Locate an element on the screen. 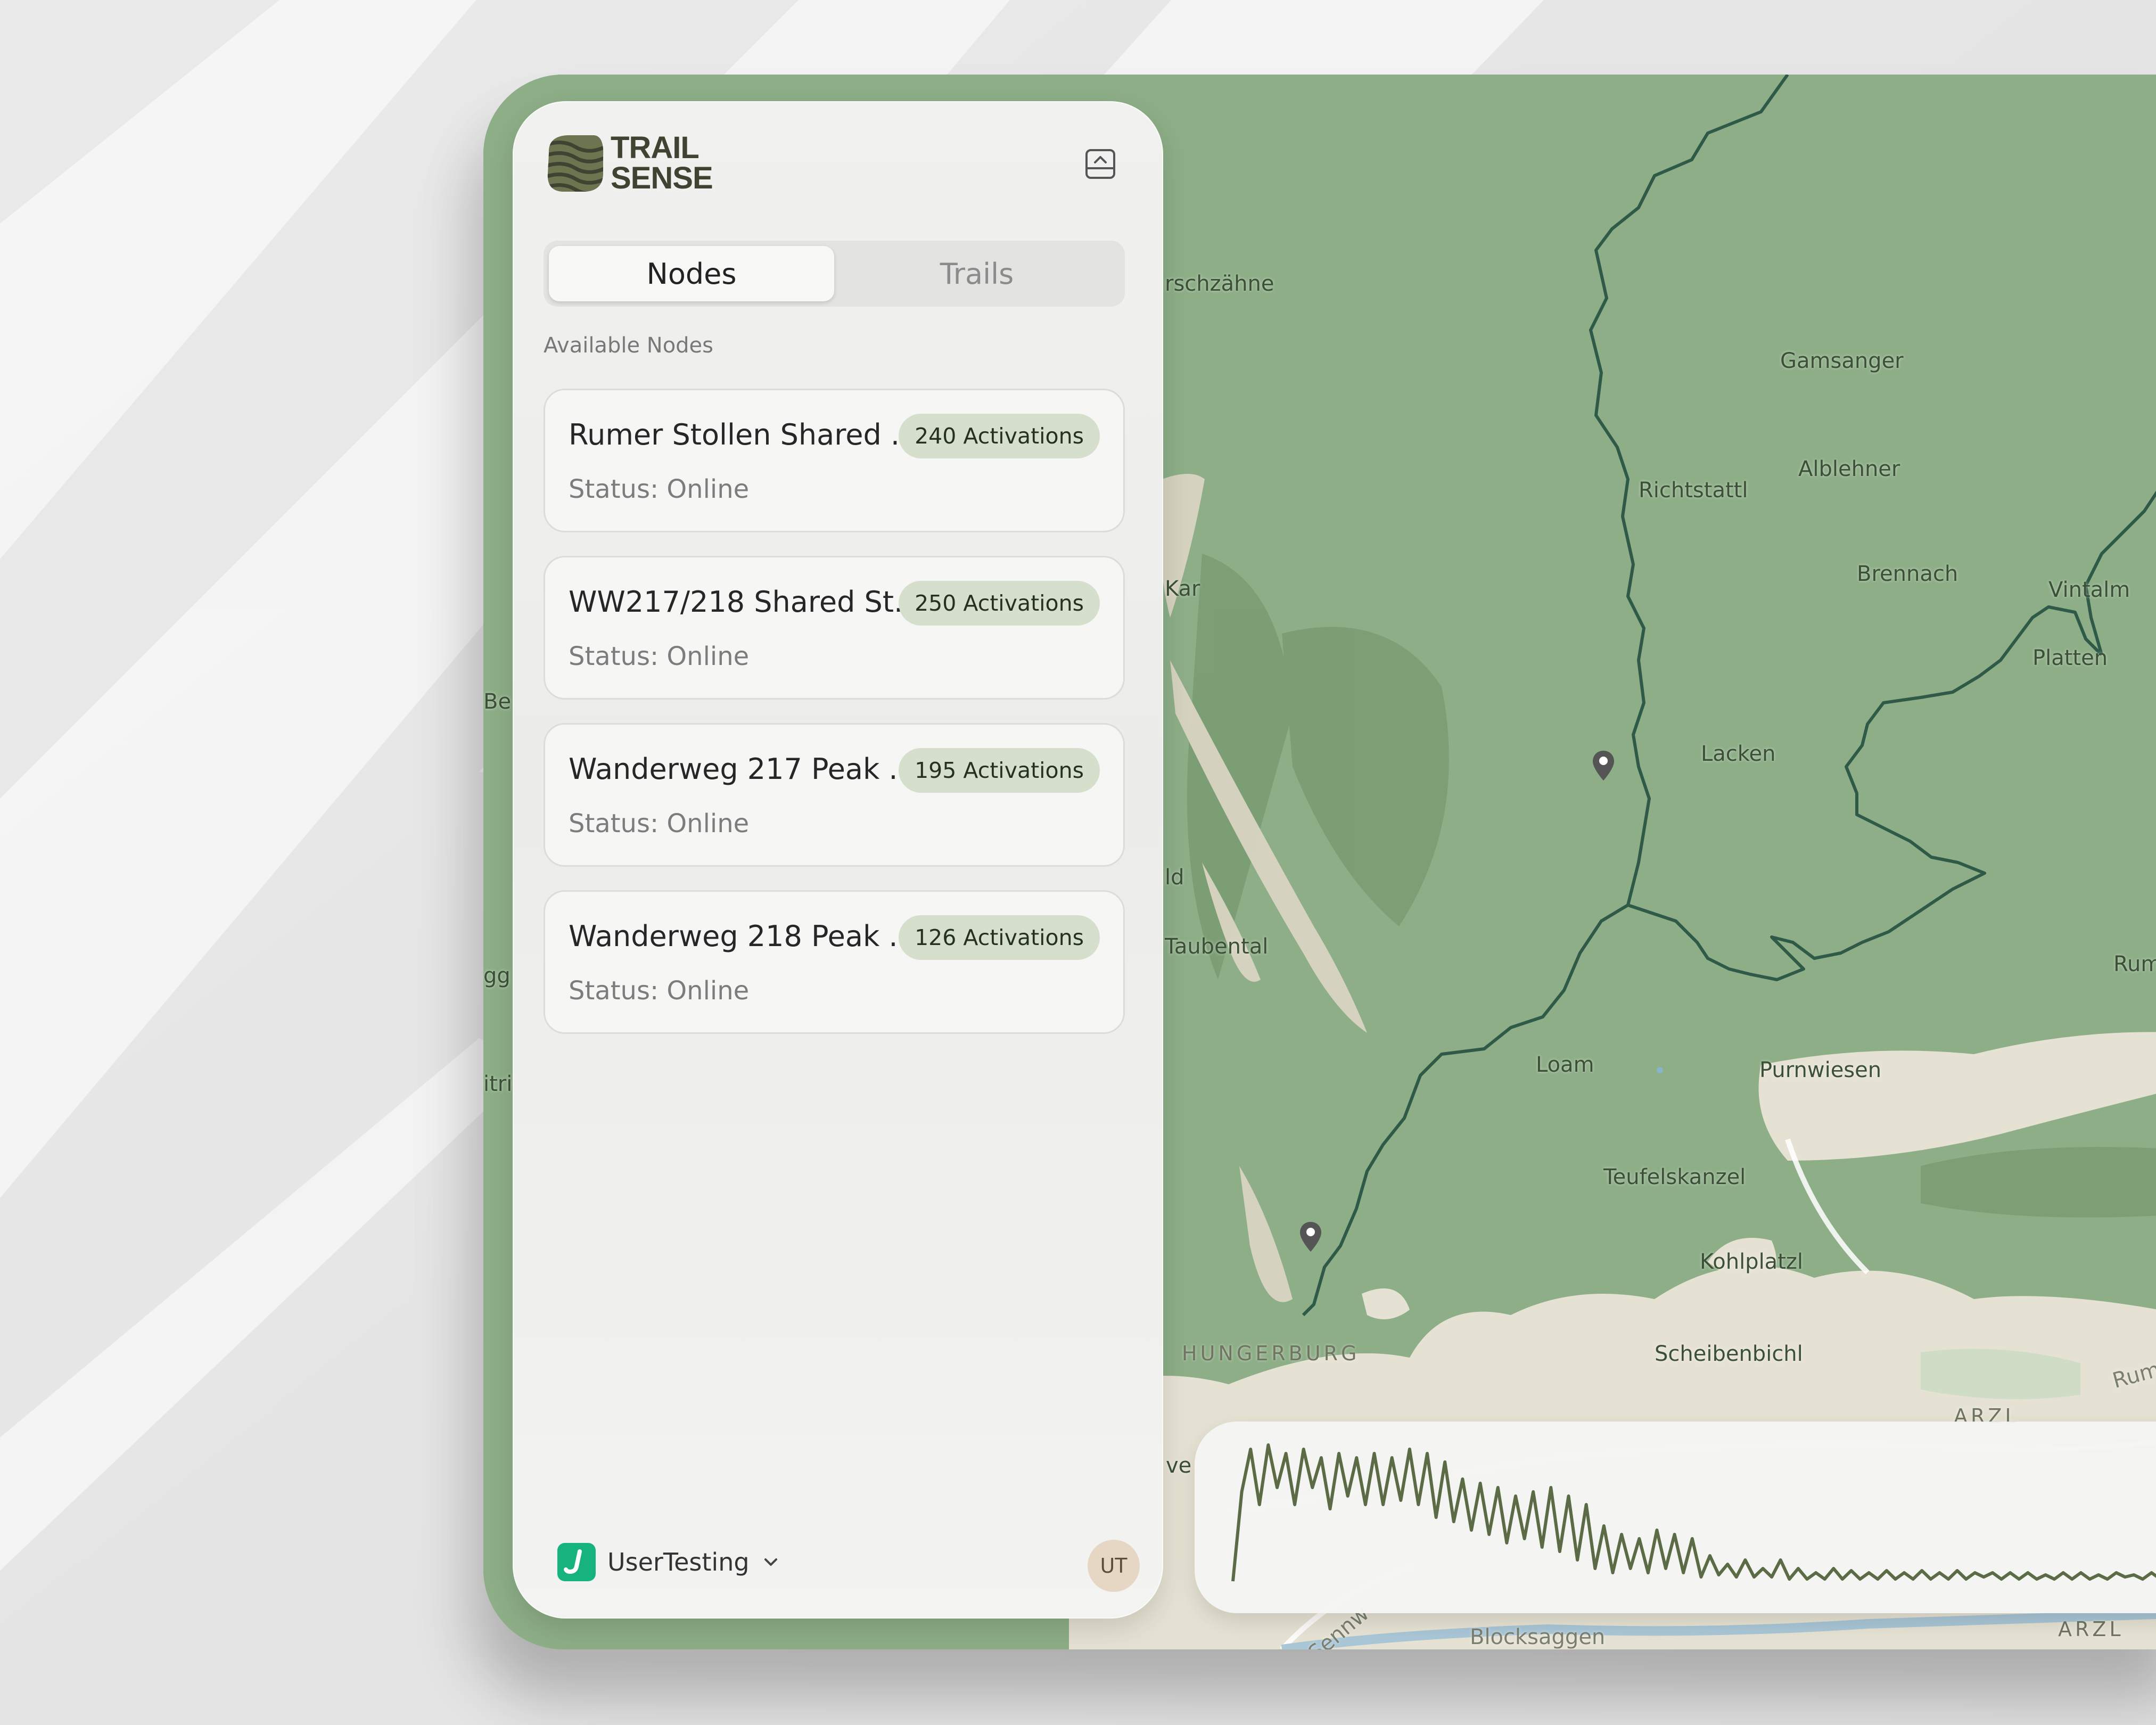 This screenshot has width=2156, height=1725. map-label-kar: Kar is located at coordinates (1182, 589).